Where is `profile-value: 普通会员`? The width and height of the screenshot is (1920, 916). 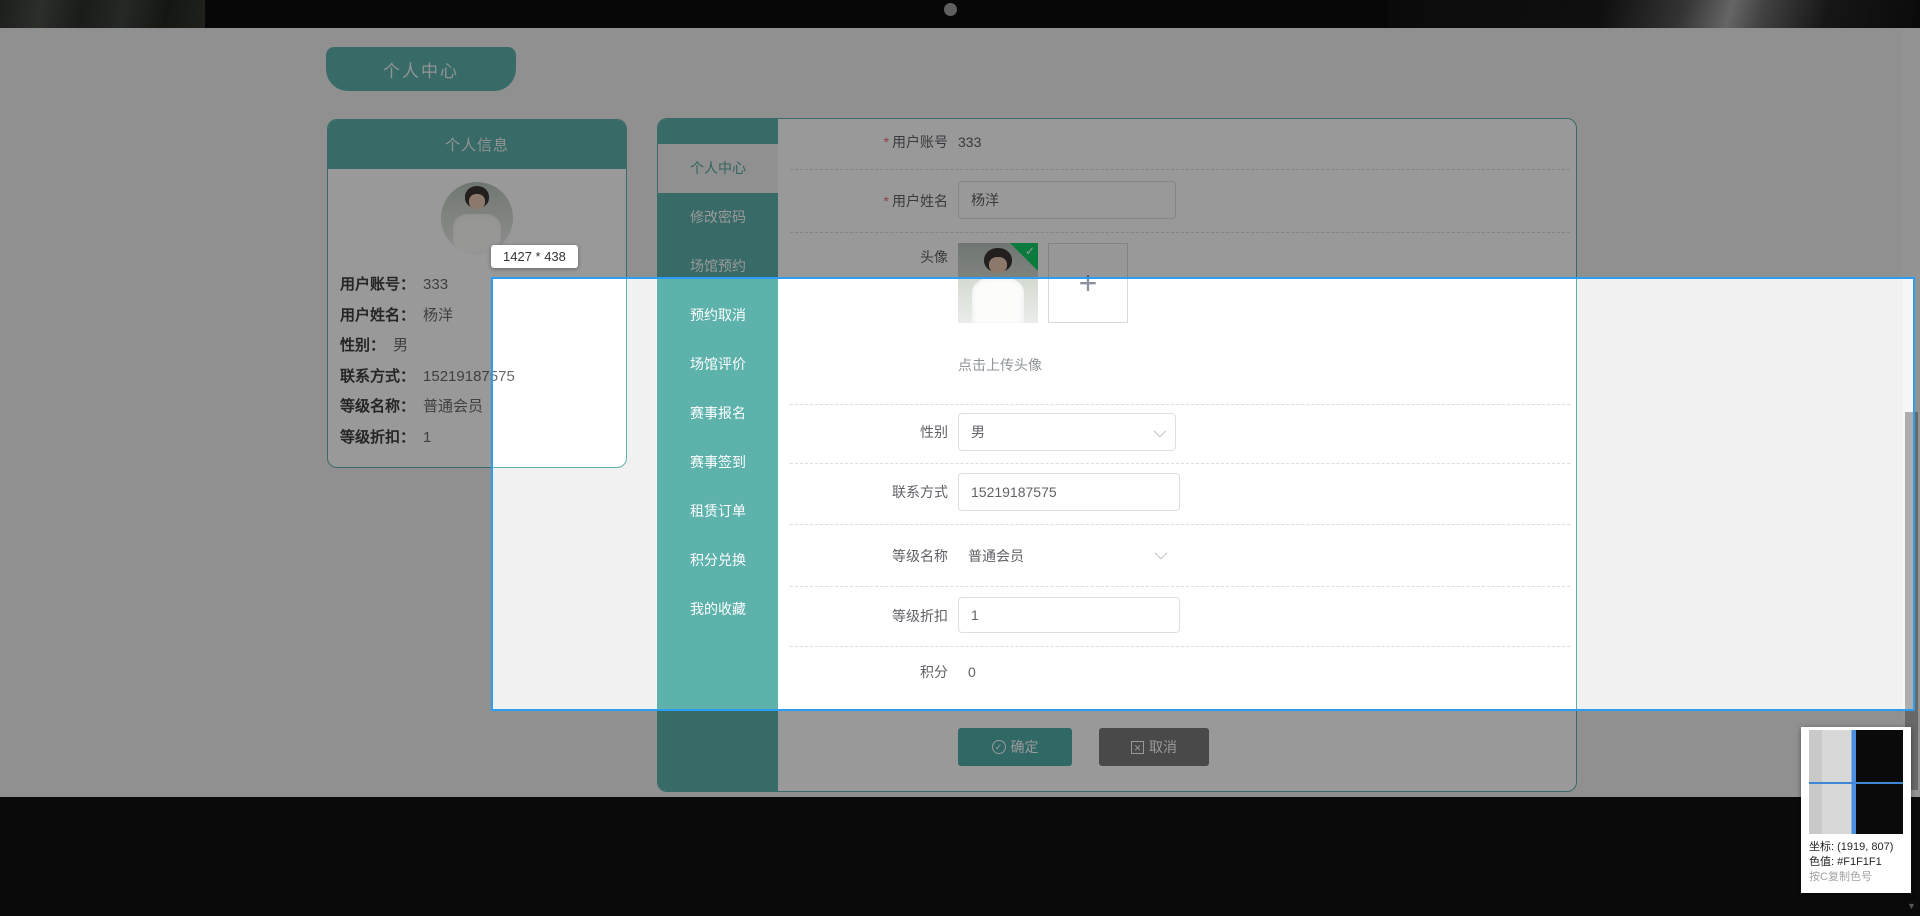
profile-value: 普通会员 is located at coordinates (453, 406).